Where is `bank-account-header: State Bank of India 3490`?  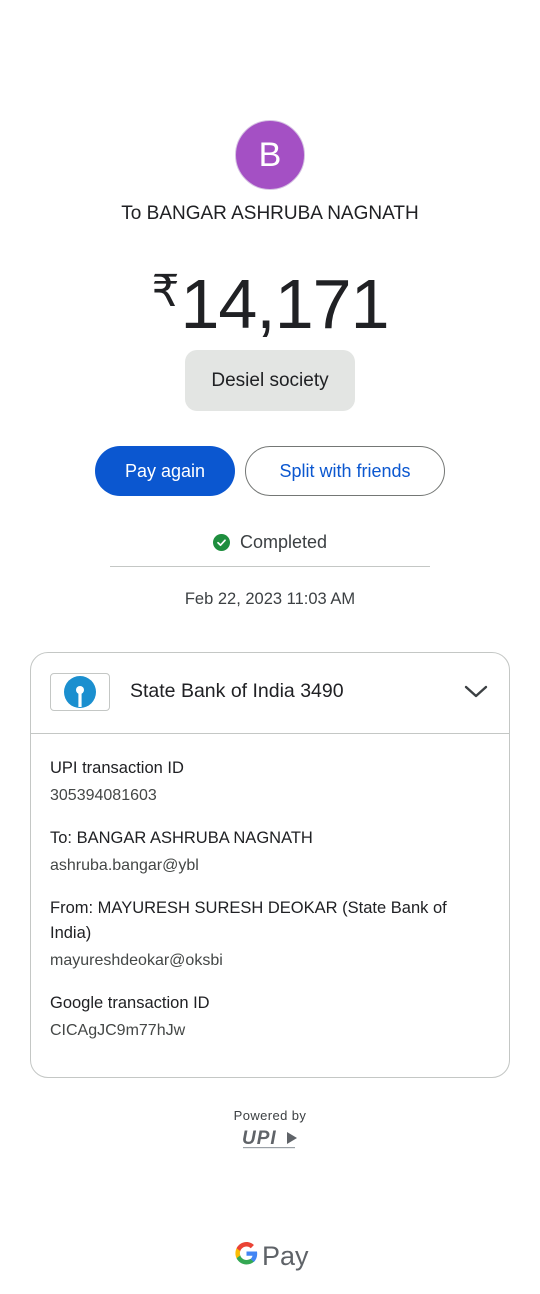 bank-account-header: State Bank of India 3490 is located at coordinates (270, 693).